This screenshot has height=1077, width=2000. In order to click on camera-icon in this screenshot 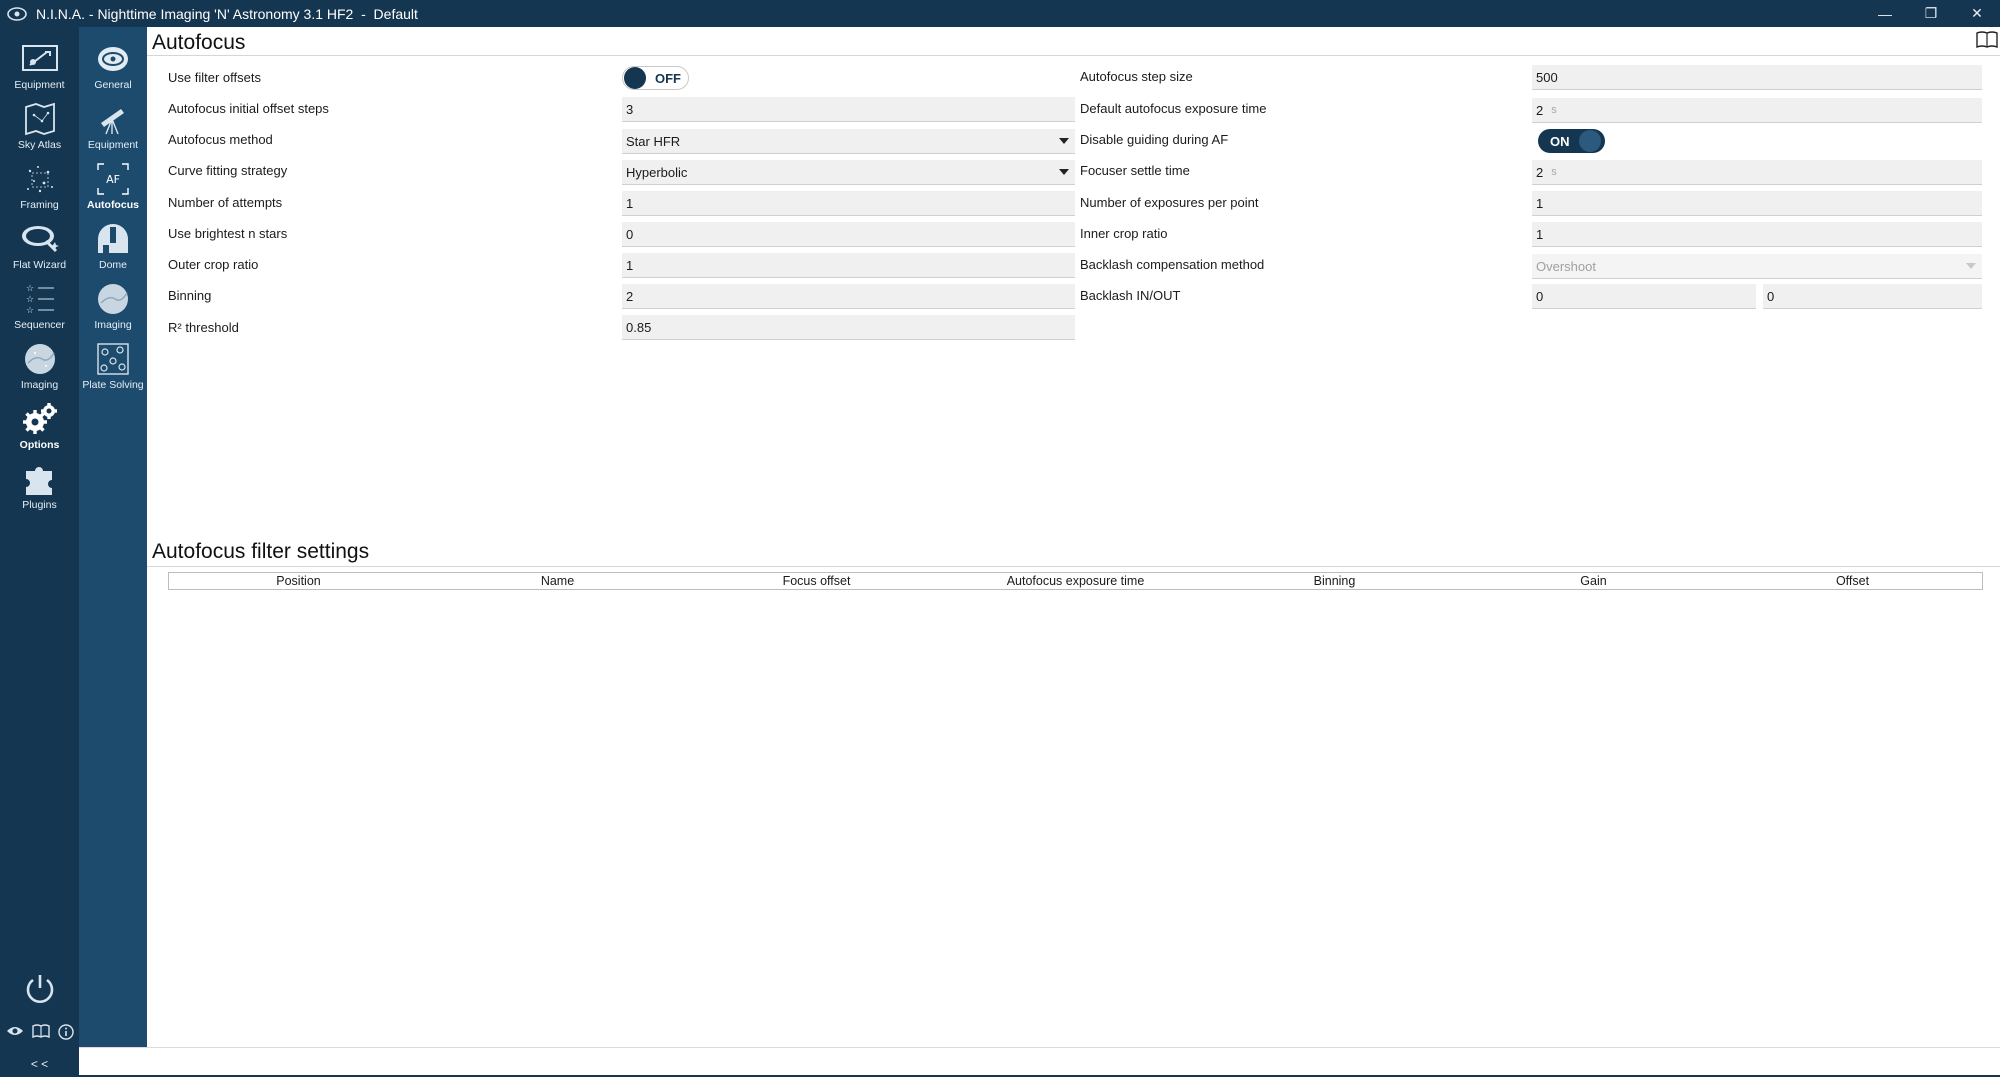, I will do `click(40, 59)`.